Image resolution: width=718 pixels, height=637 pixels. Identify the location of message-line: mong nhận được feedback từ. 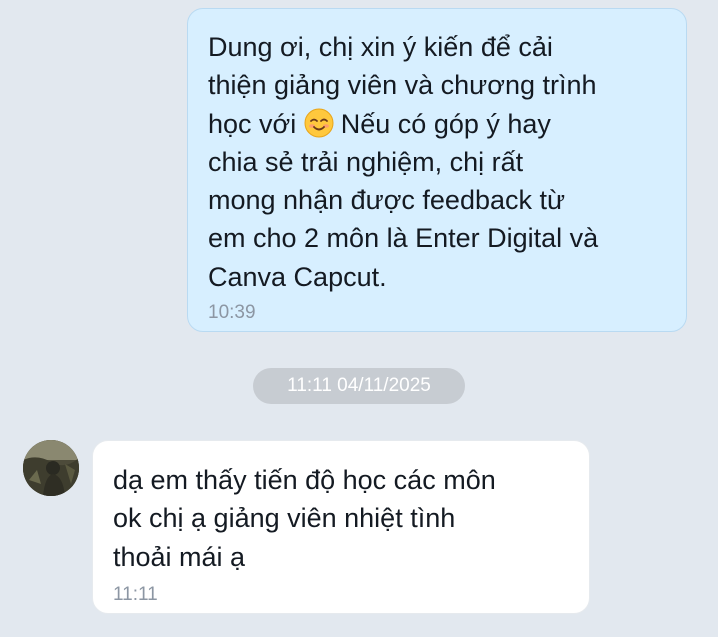
(387, 200).